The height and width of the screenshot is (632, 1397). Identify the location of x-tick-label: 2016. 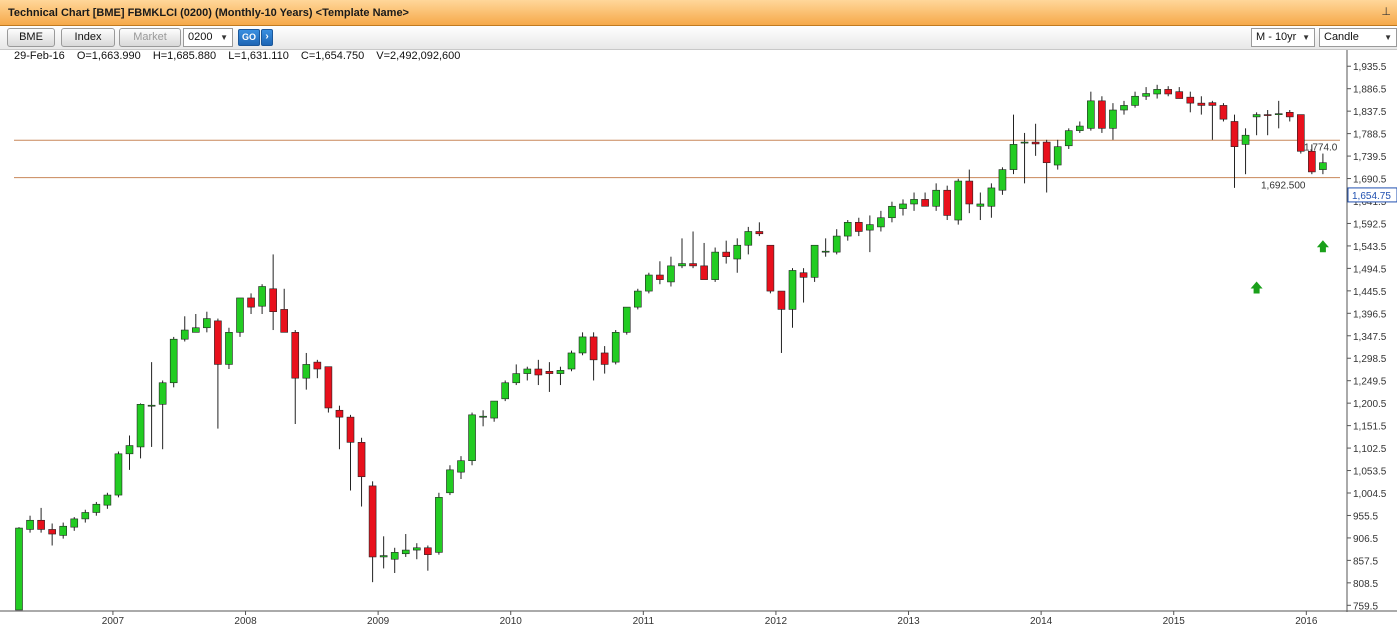
(1306, 621).